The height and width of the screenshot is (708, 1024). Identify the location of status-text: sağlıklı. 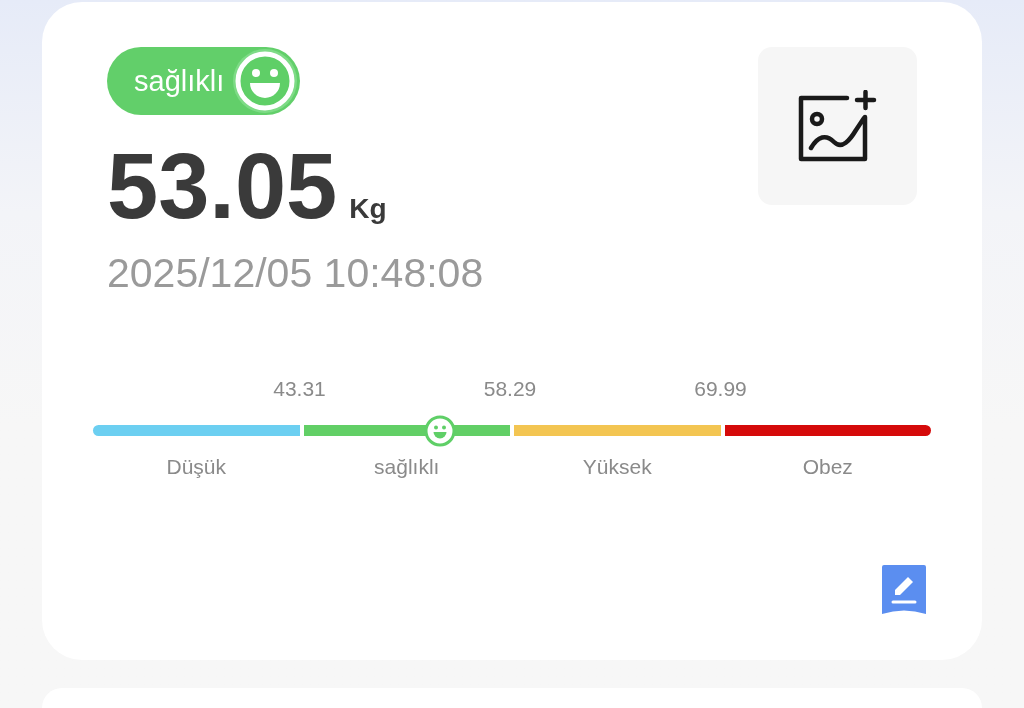
(179, 81).